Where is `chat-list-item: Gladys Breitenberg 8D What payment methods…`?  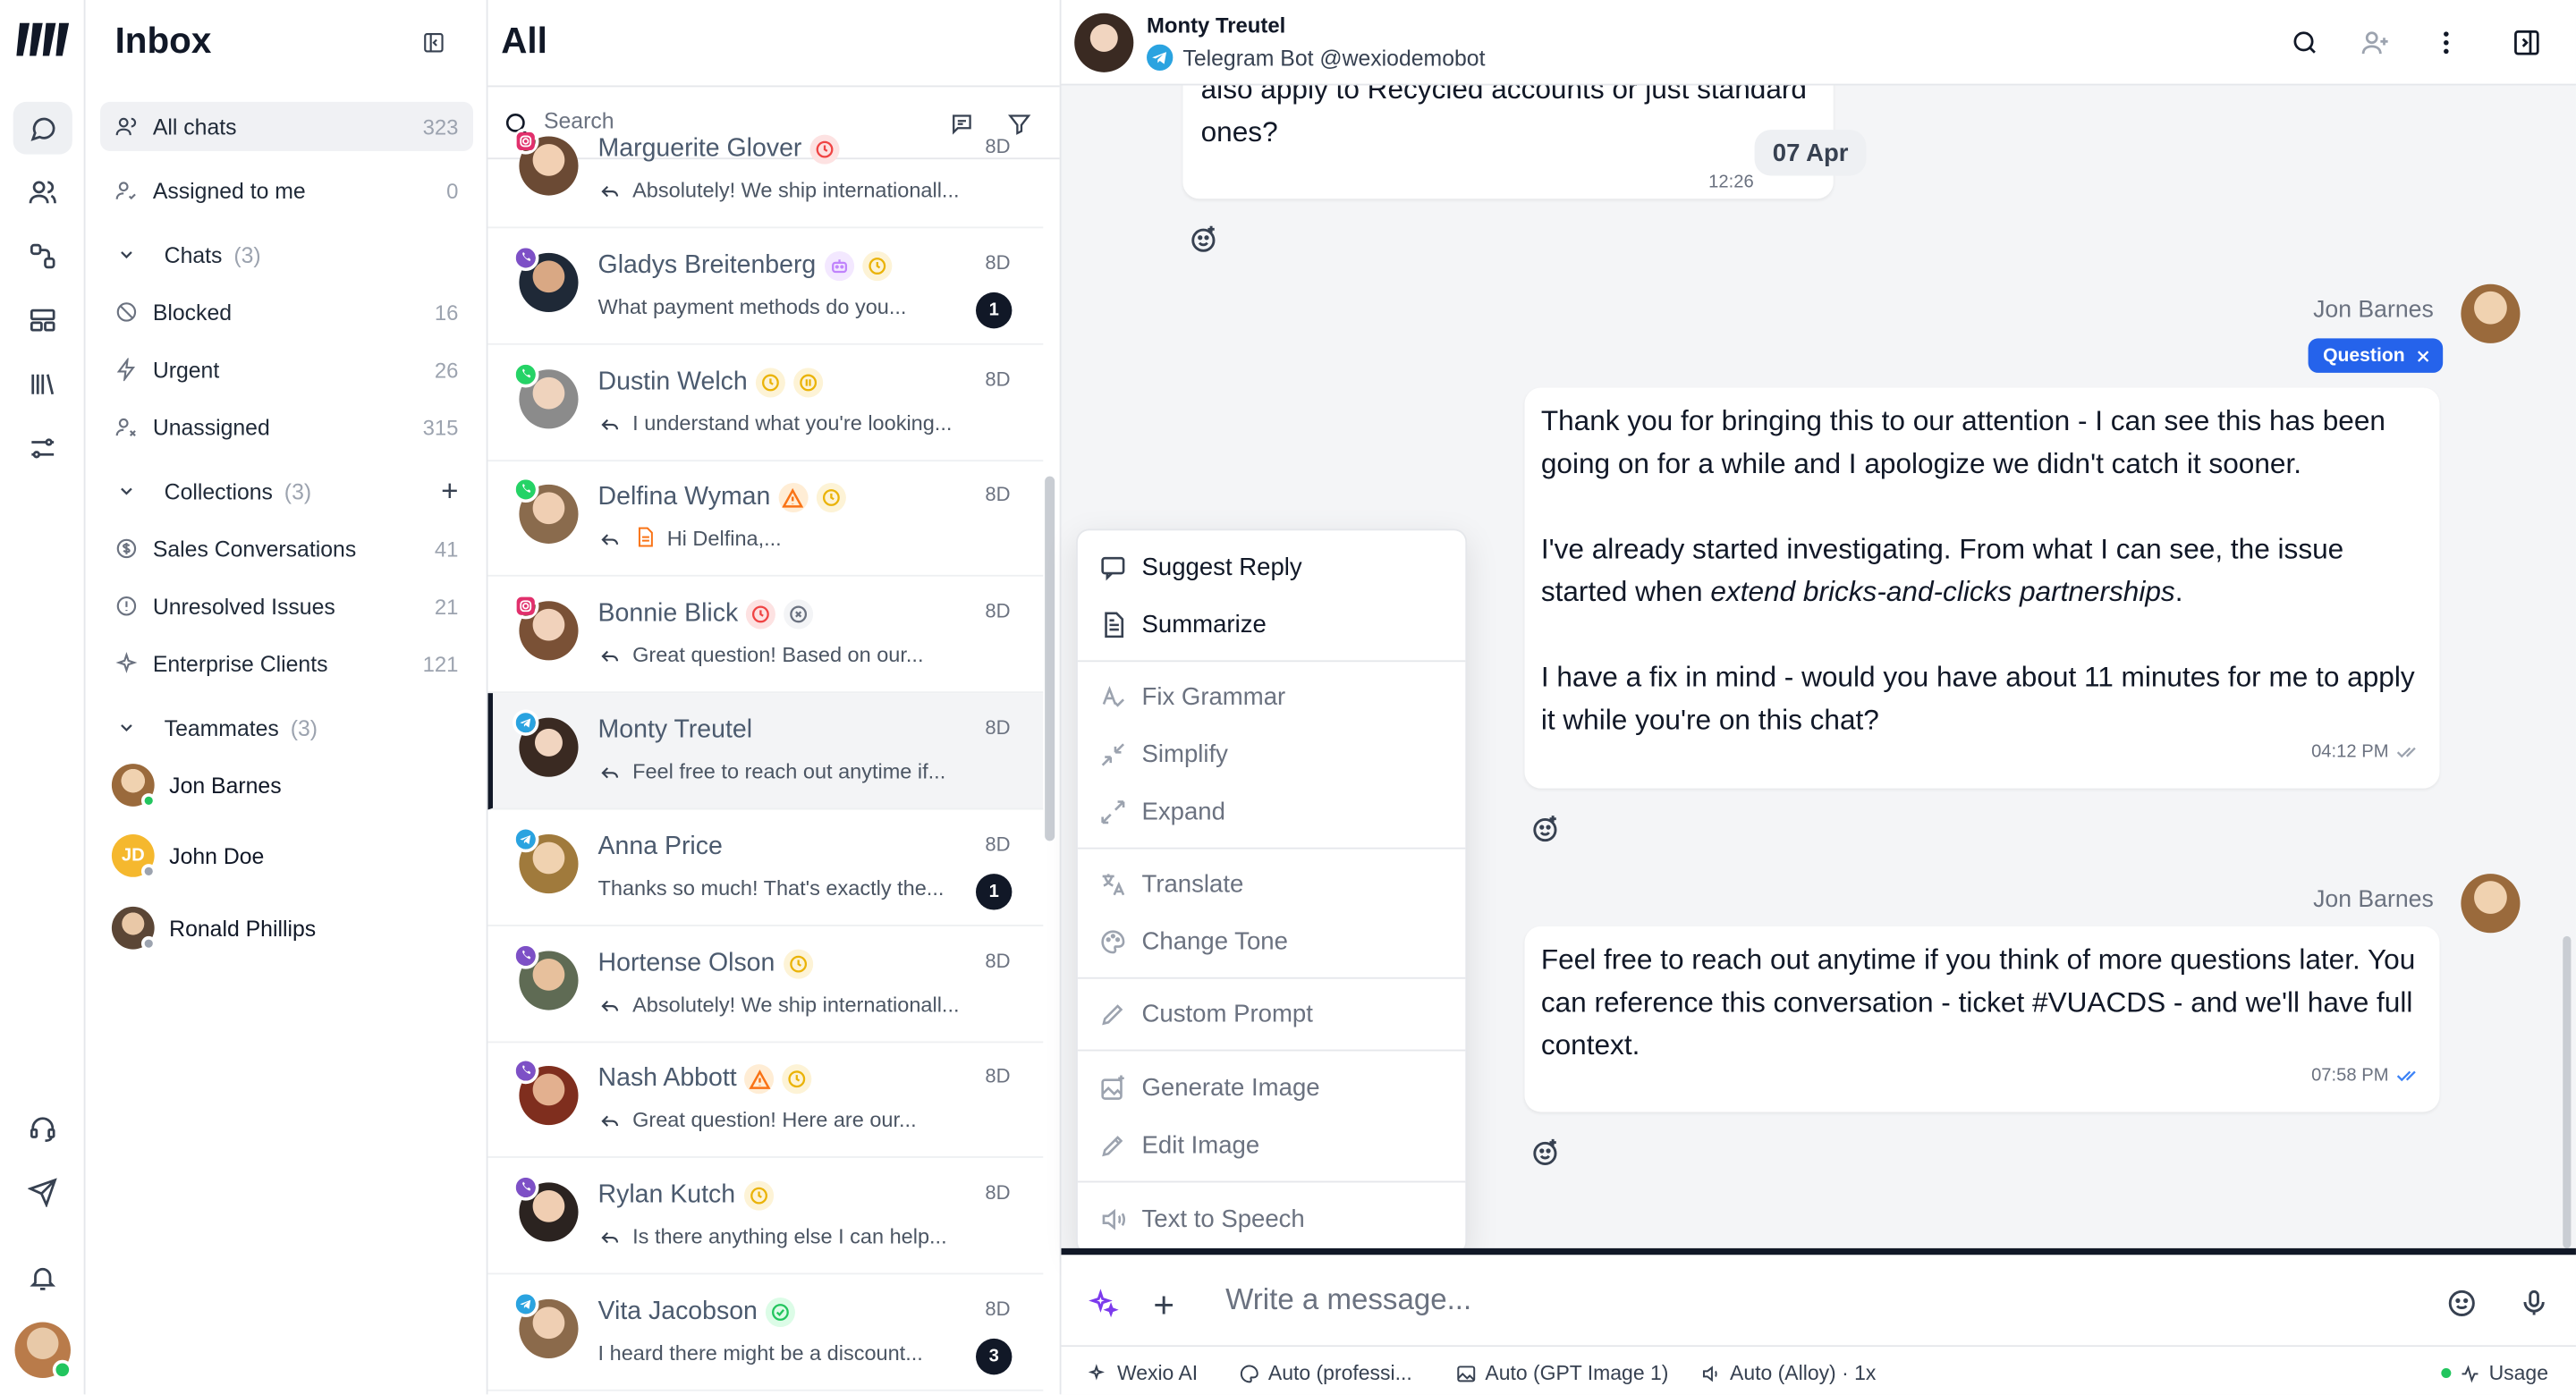 chat-list-item: Gladys Breitenberg 8D What payment methods… is located at coordinates (765, 286).